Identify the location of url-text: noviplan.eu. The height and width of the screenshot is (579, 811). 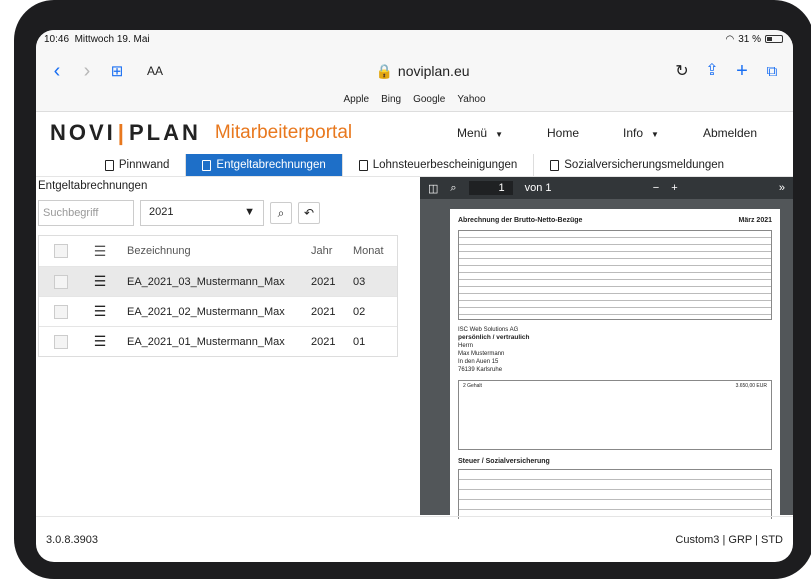
(433, 71).